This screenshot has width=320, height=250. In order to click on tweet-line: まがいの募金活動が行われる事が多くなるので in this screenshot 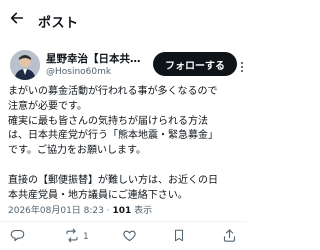, I will do `click(113, 91)`.